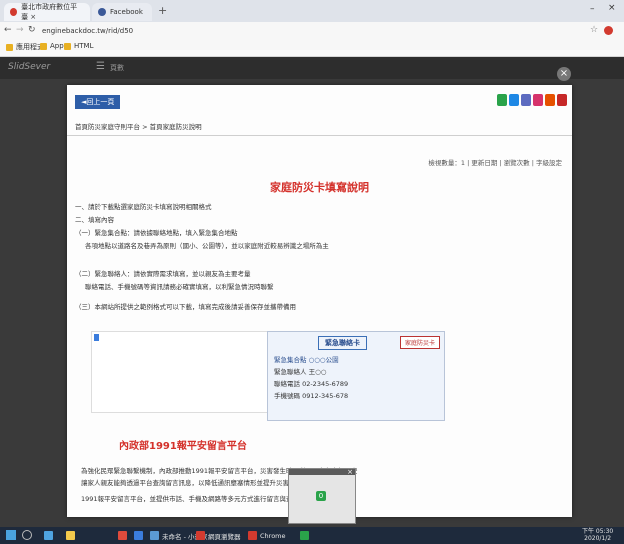 Image resolution: width=624 pixels, height=544 pixels. What do you see at coordinates (526, 100) in the screenshot?
I see `share-twitter-icon` at bounding box center [526, 100].